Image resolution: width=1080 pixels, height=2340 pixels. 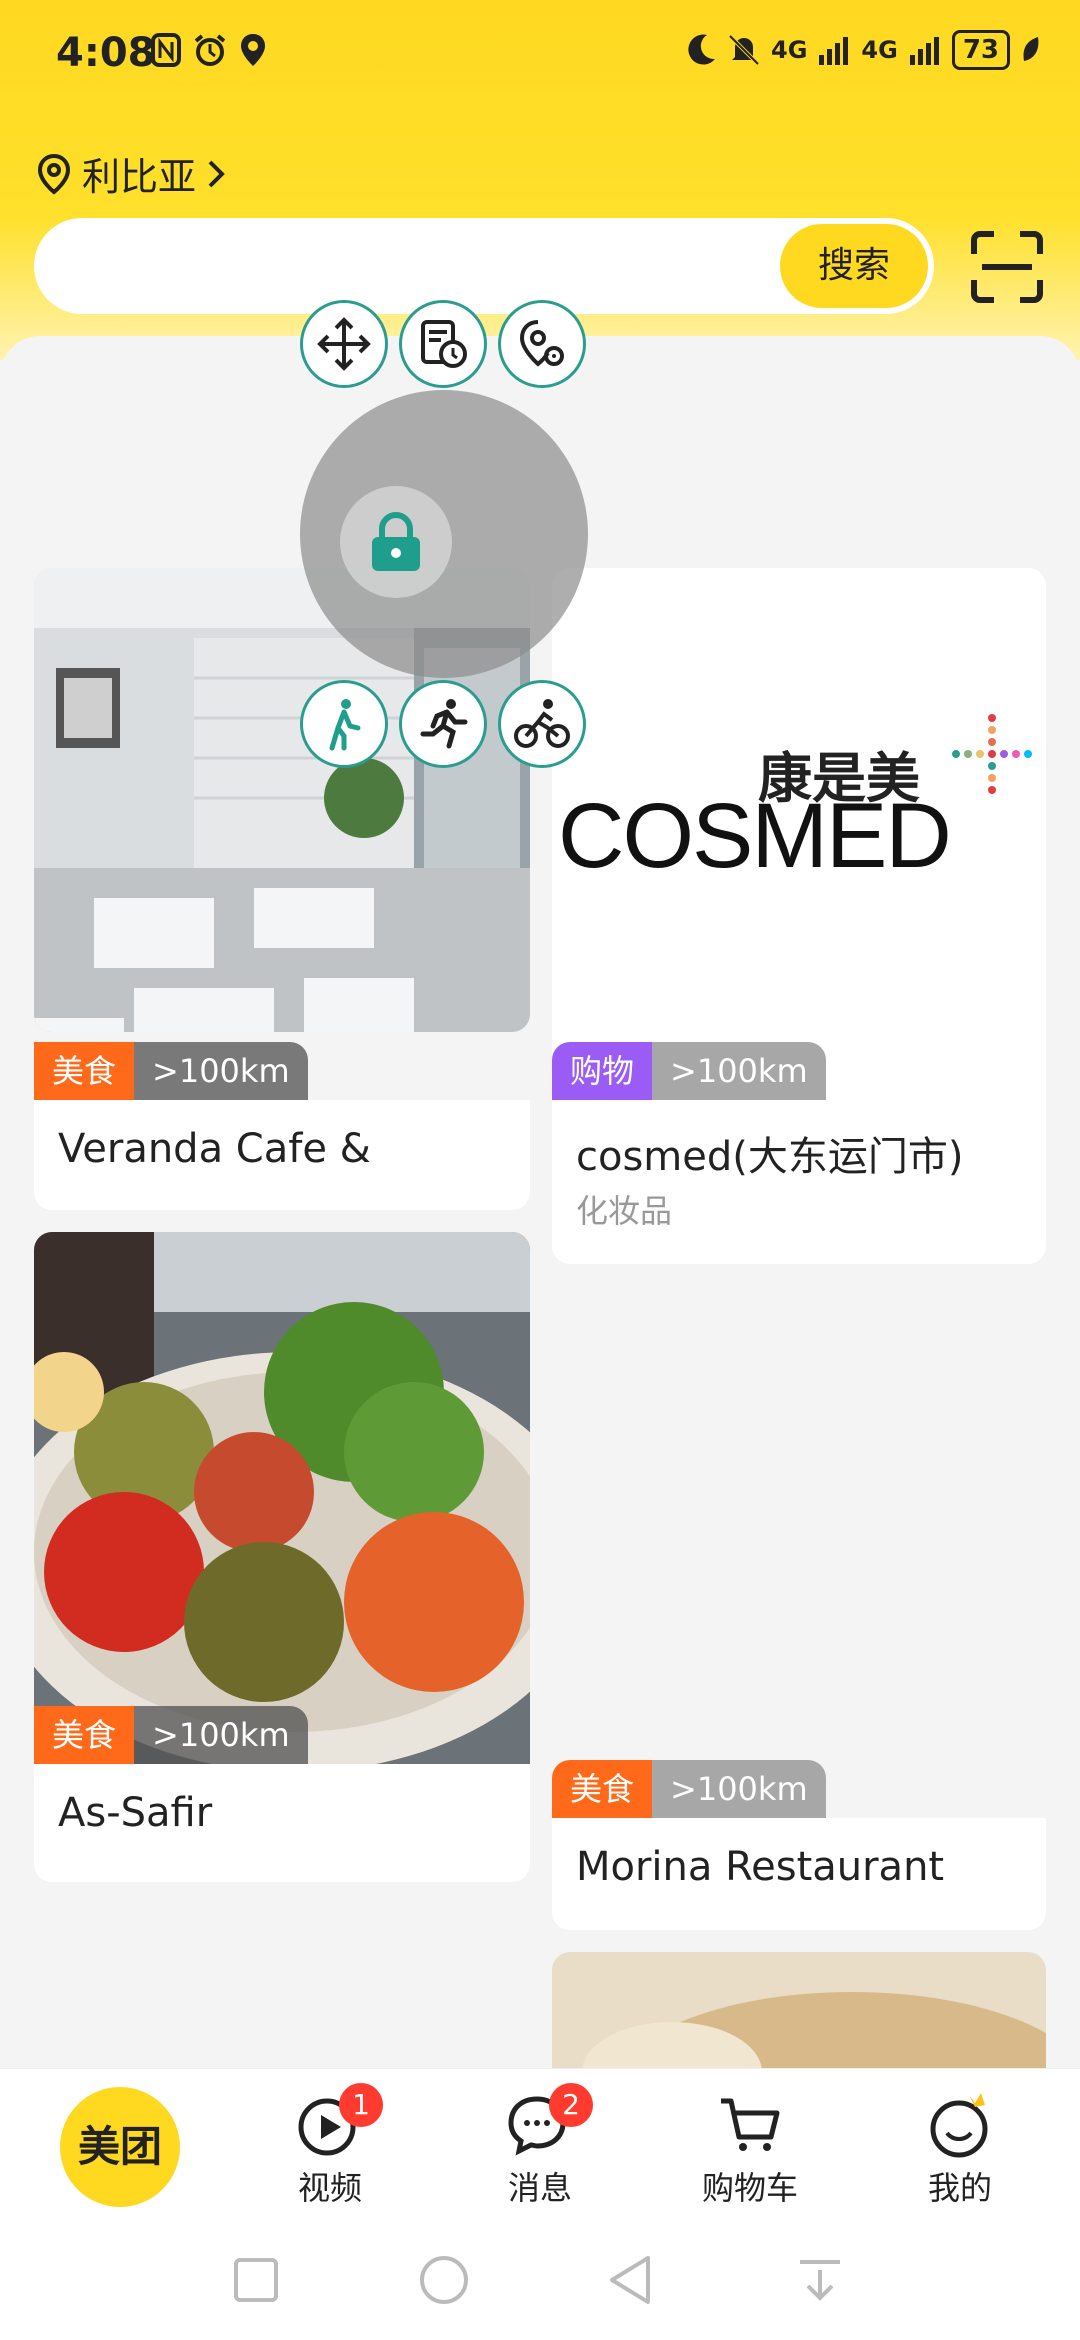 I want to click on tab-label: 我的, so click(x=959, y=2188).